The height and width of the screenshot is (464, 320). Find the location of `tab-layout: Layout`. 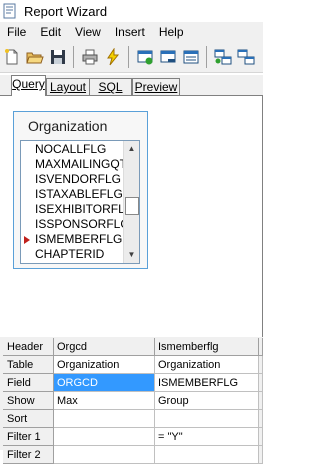

tab-layout: Layout is located at coordinates (68, 87).